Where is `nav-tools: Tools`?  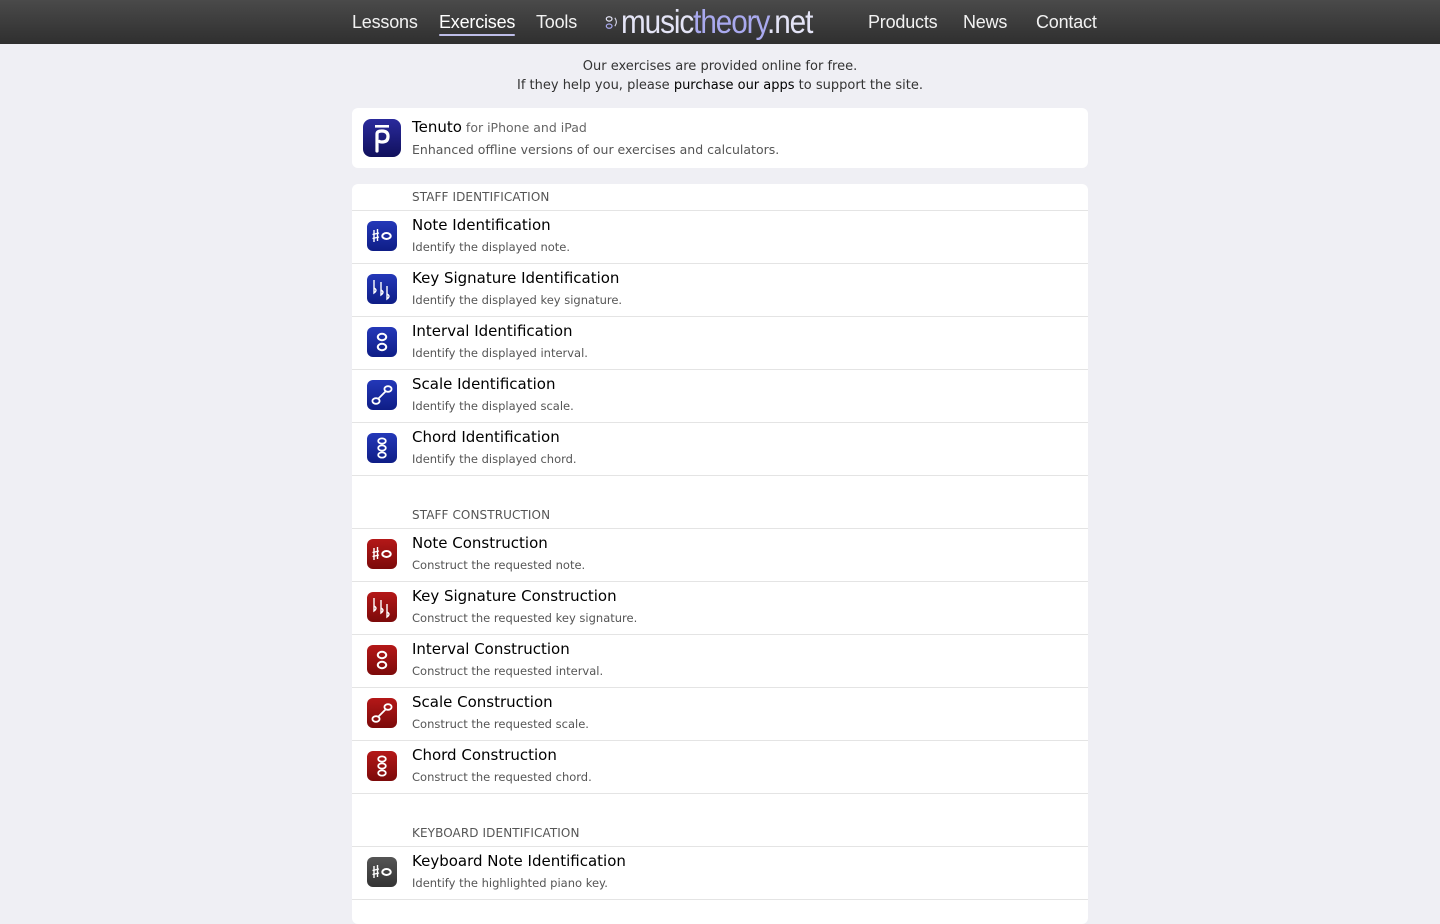
nav-tools: Tools is located at coordinates (556, 22).